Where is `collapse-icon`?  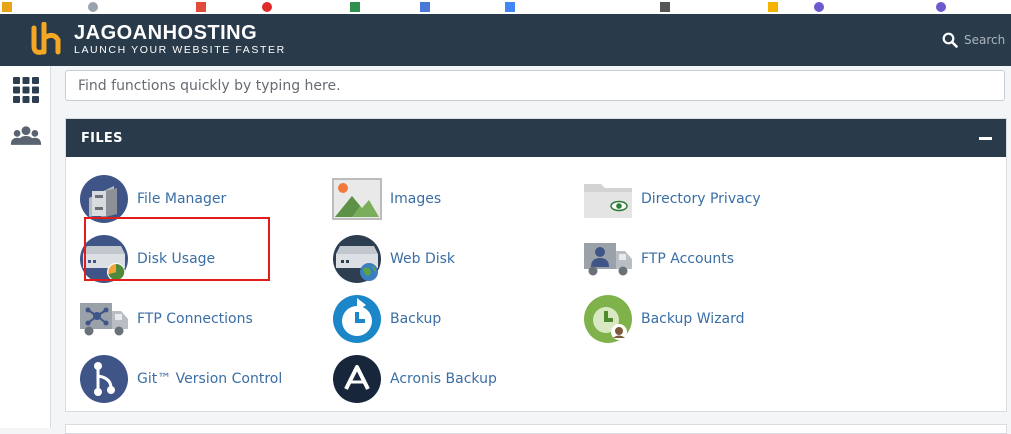
collapse-icon is located at coordinates (985, 138).